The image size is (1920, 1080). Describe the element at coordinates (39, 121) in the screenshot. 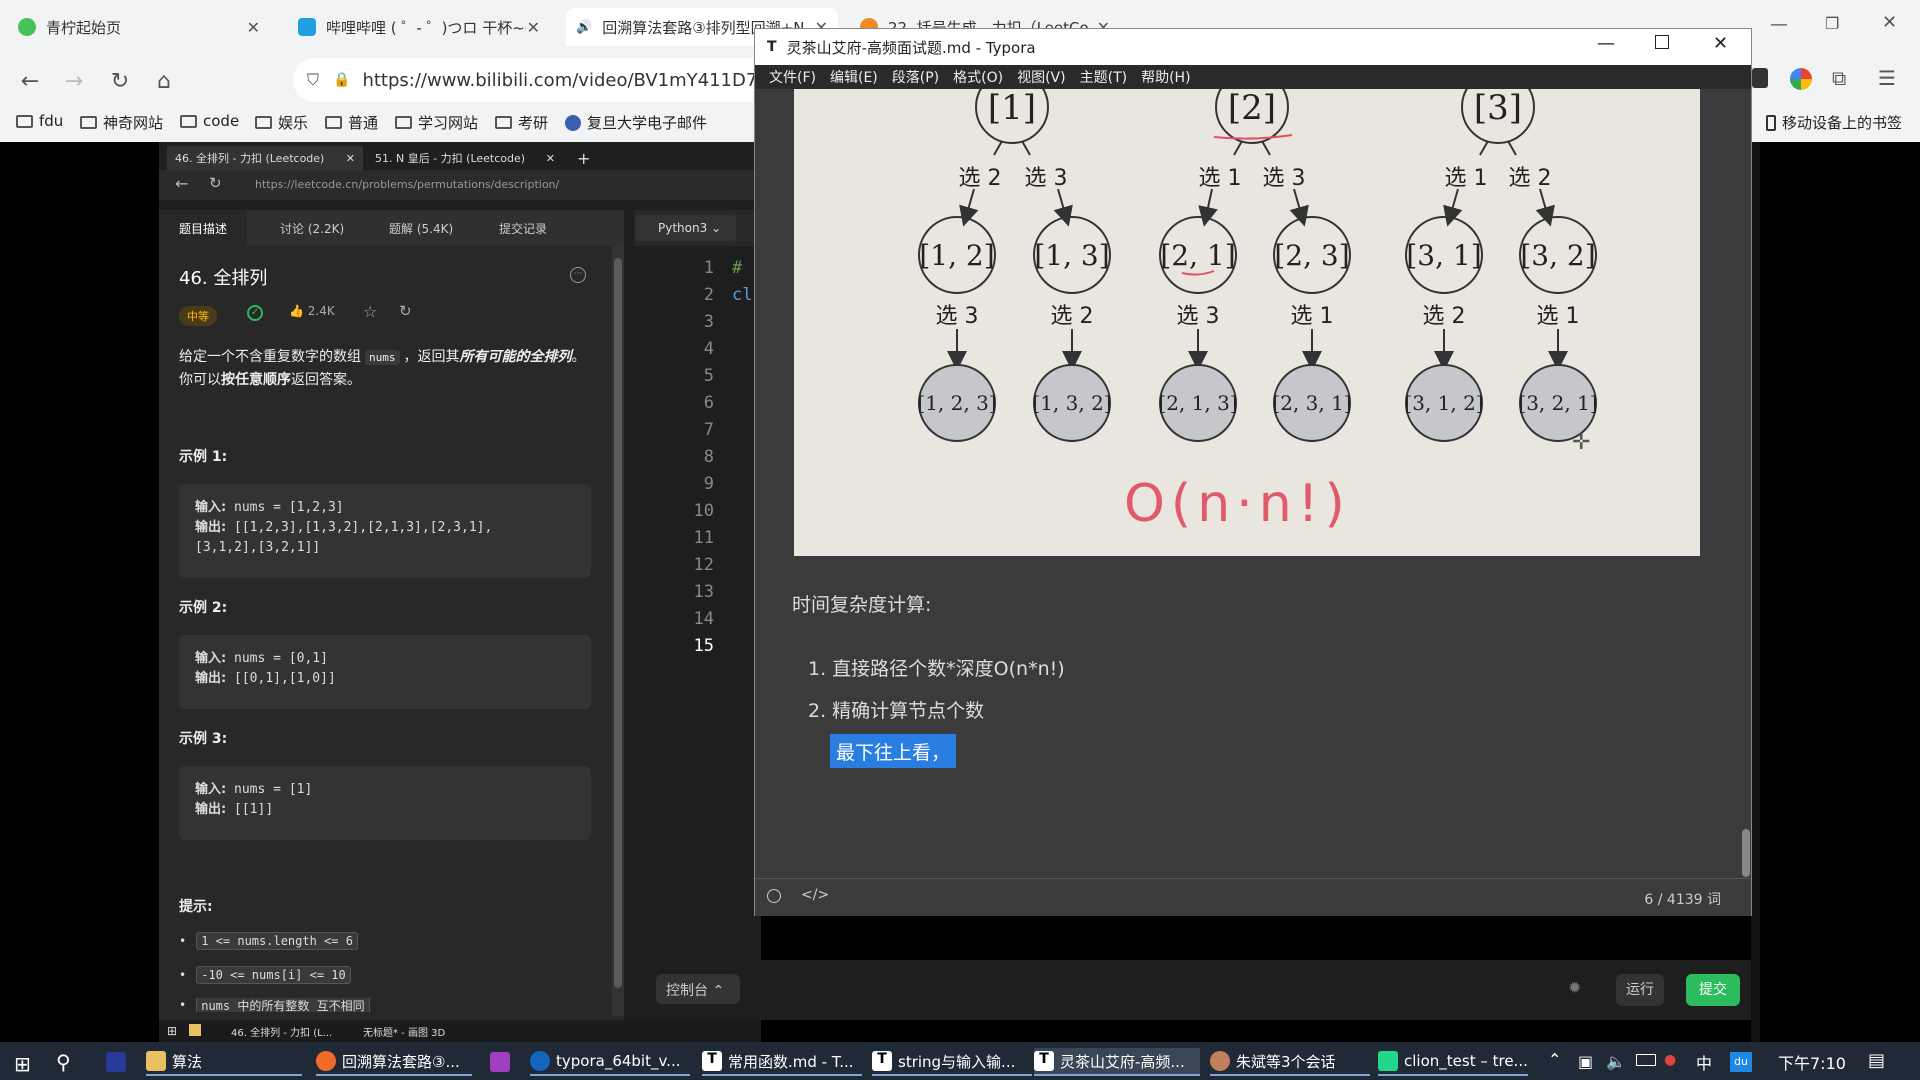

I see `bookmark-fdu: fdu` at that location.